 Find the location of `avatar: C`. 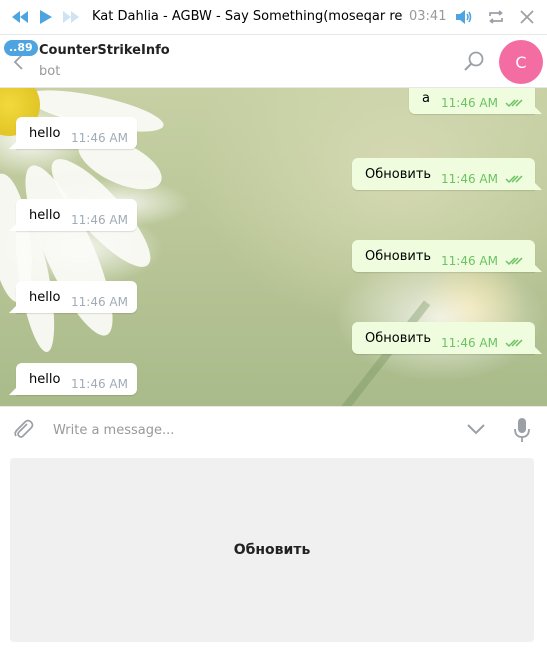

avatar: C is located at coordinates (521, 62).